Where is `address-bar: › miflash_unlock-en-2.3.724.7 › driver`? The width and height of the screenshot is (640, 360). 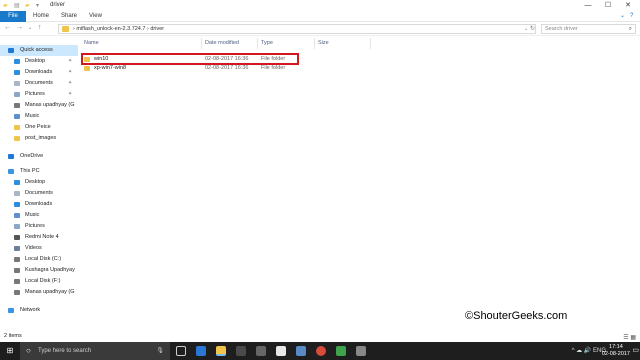
address-bar: › miflash_unlock-en-2.3.724.7 › driver is located at coordinates (297, 29).